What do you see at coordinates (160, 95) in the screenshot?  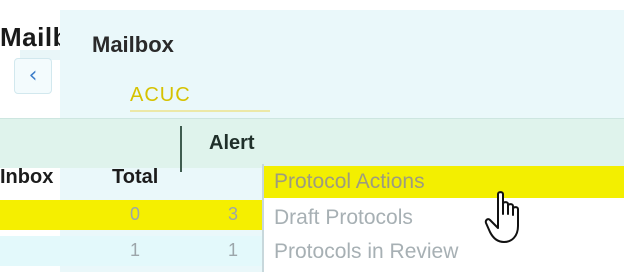 I see `acuc-link: ACUC` at bounding box center [160, 95].